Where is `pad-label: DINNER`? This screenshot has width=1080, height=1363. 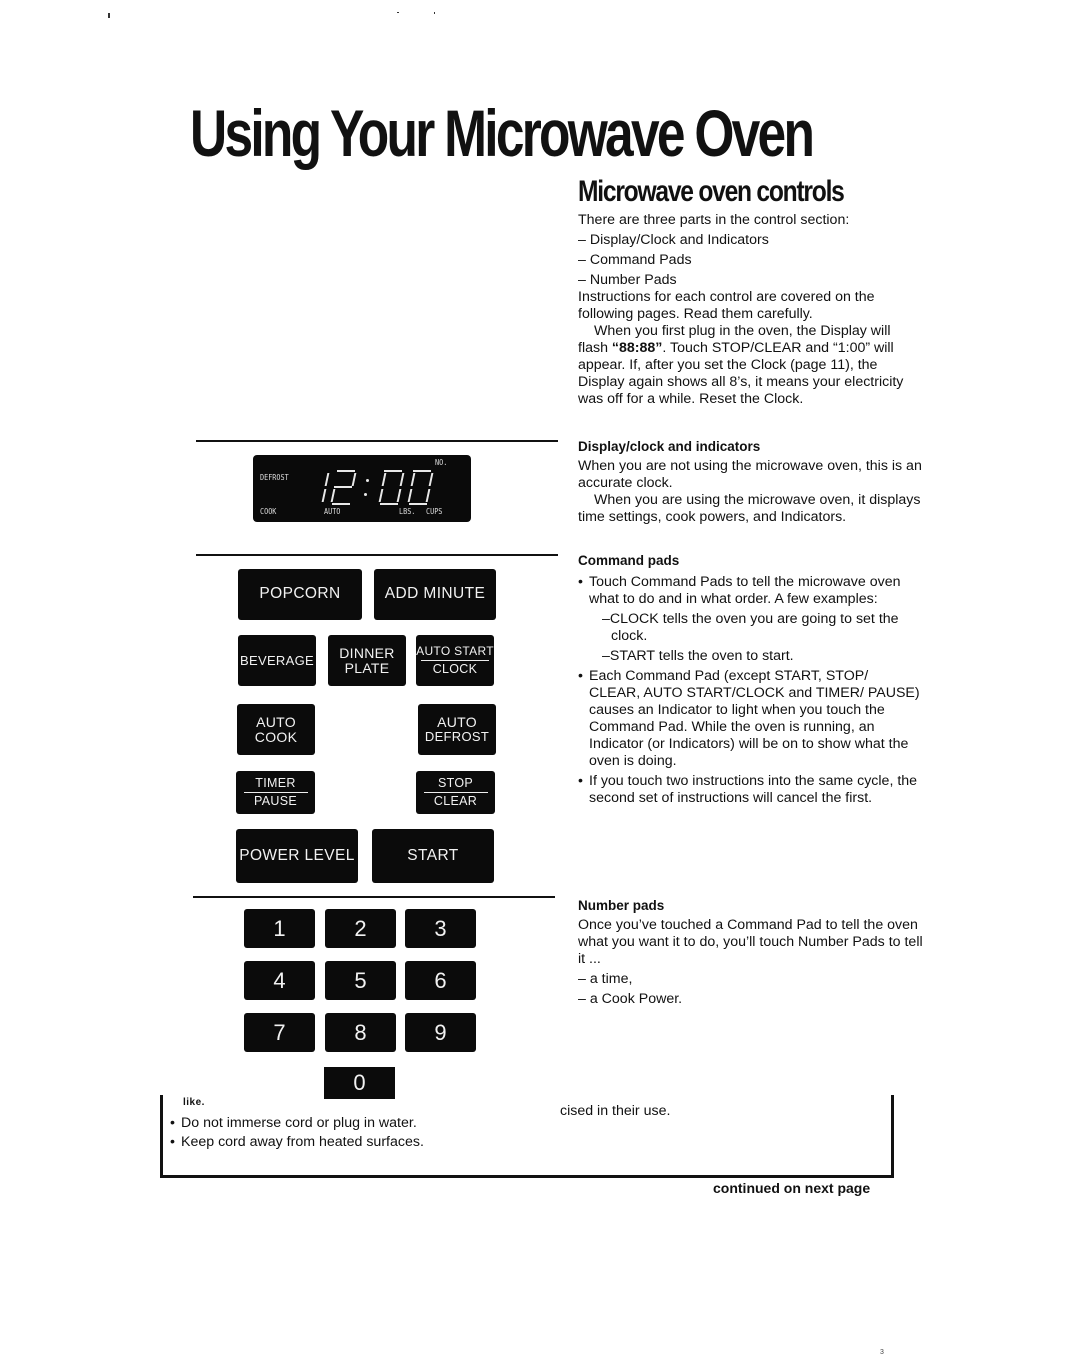 pad-label: DINNER is located at coordinates (367, 652).